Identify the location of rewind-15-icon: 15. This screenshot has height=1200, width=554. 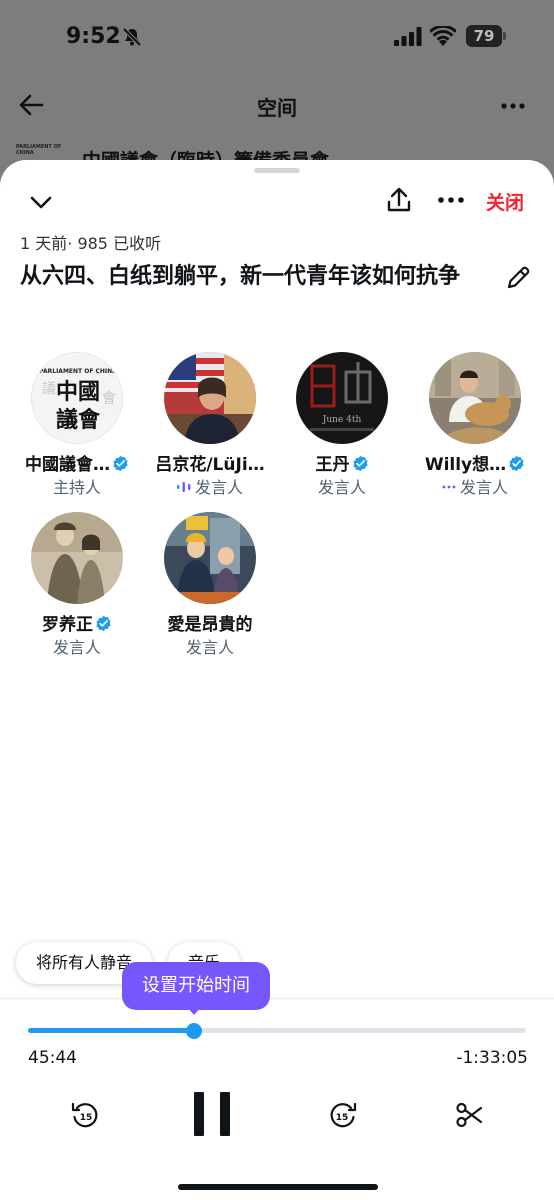
(85, 1115).